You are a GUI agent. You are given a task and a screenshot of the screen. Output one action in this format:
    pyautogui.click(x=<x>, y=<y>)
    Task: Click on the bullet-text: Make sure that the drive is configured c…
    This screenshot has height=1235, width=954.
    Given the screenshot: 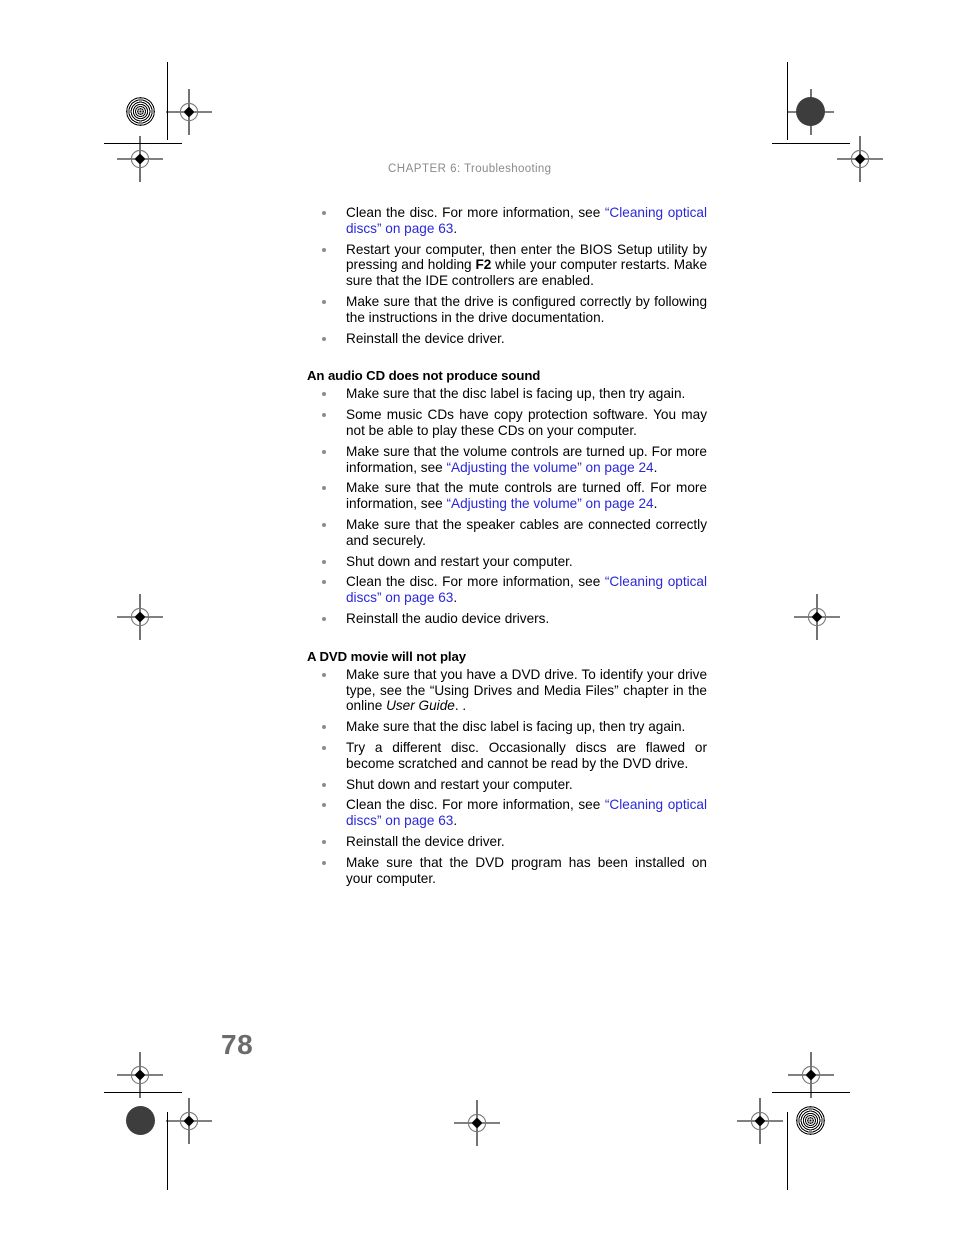 What is the action you would take?
    pyautogui.click(x=526, y=309)
    